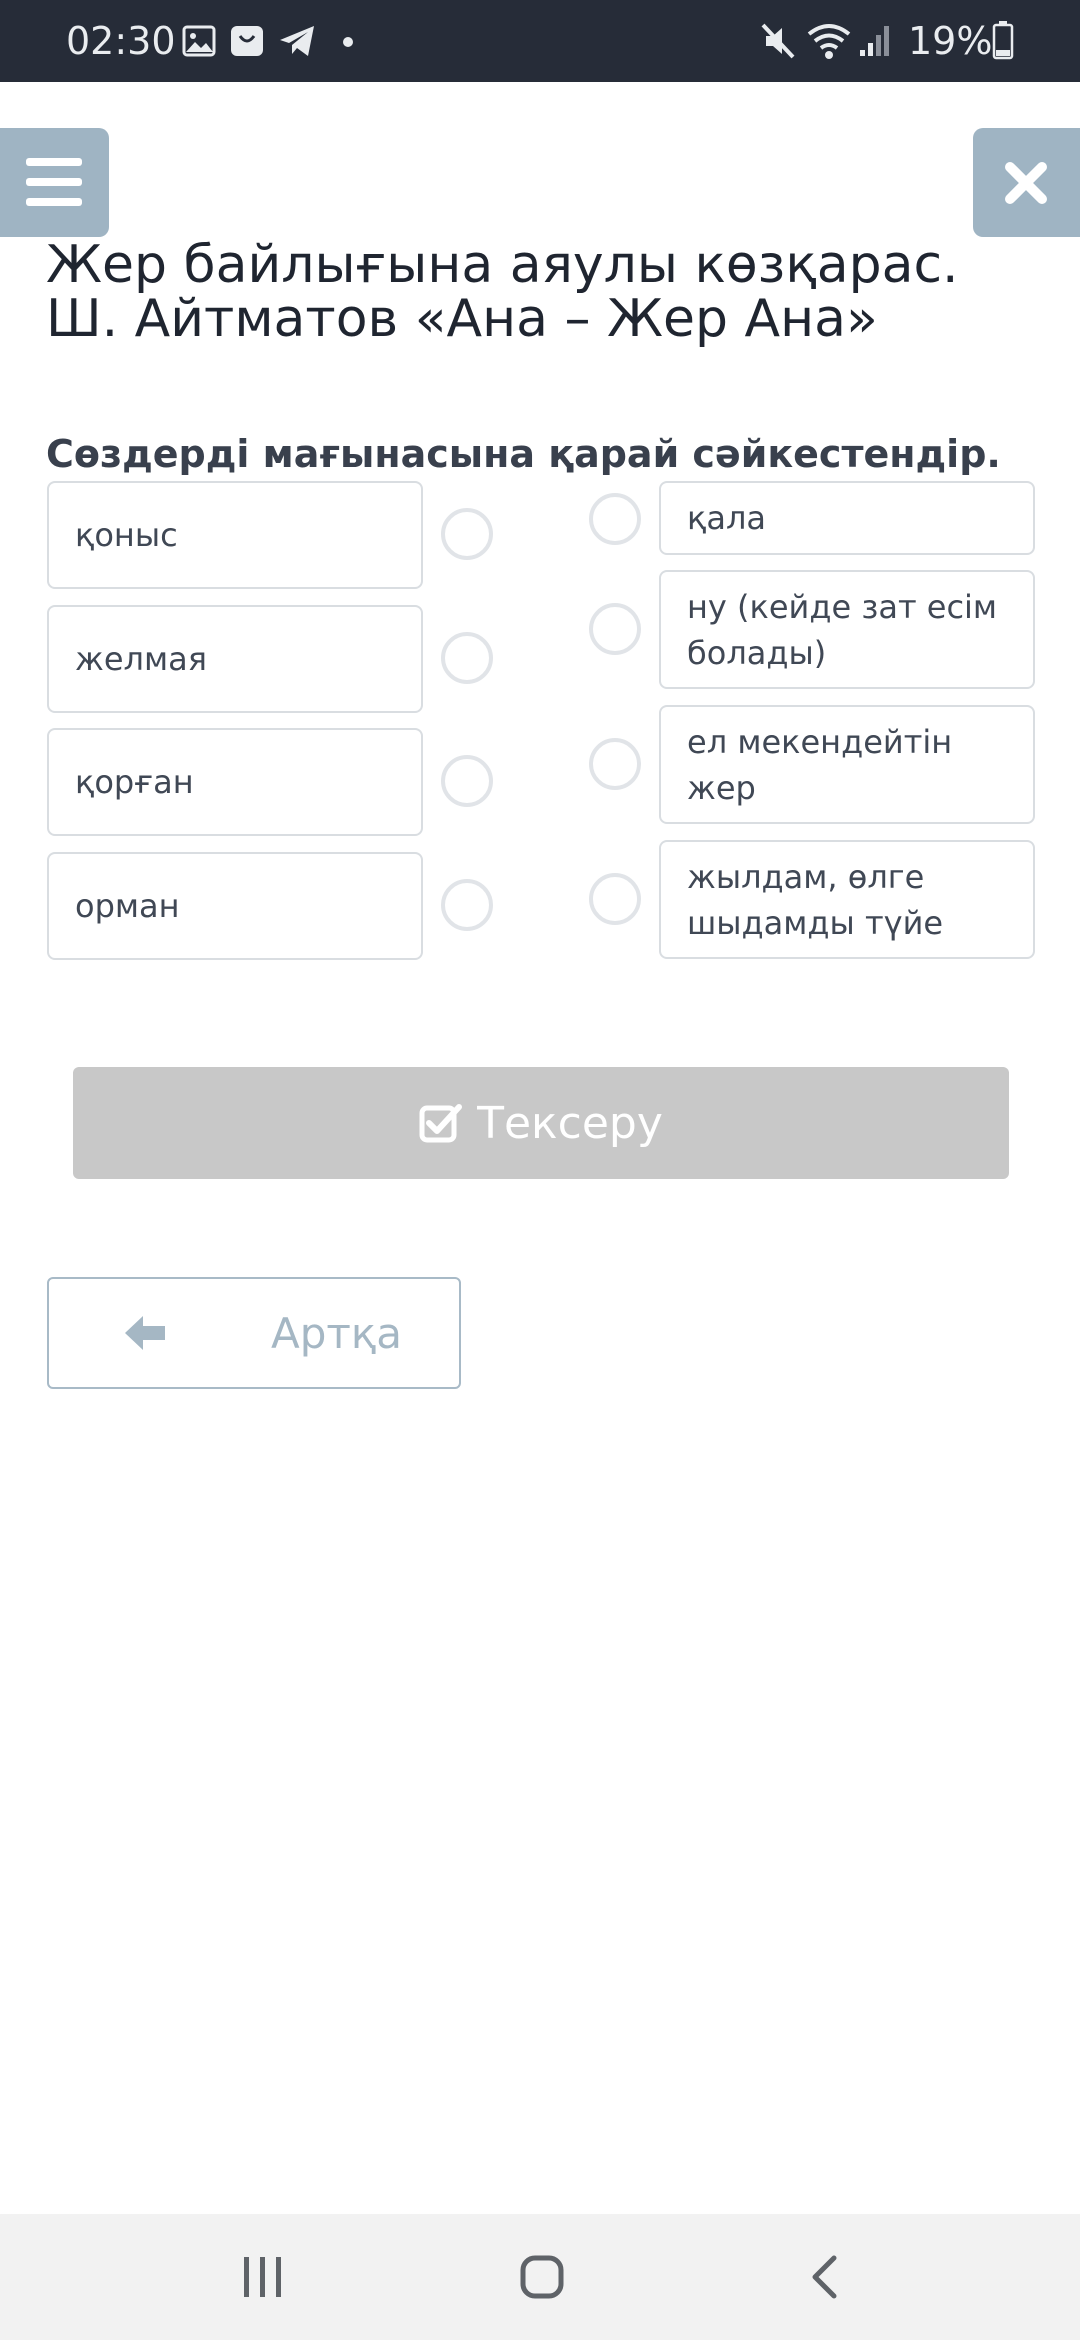 The image size is (1080, 2340). I want to click on menu-button, so click(54, 182).